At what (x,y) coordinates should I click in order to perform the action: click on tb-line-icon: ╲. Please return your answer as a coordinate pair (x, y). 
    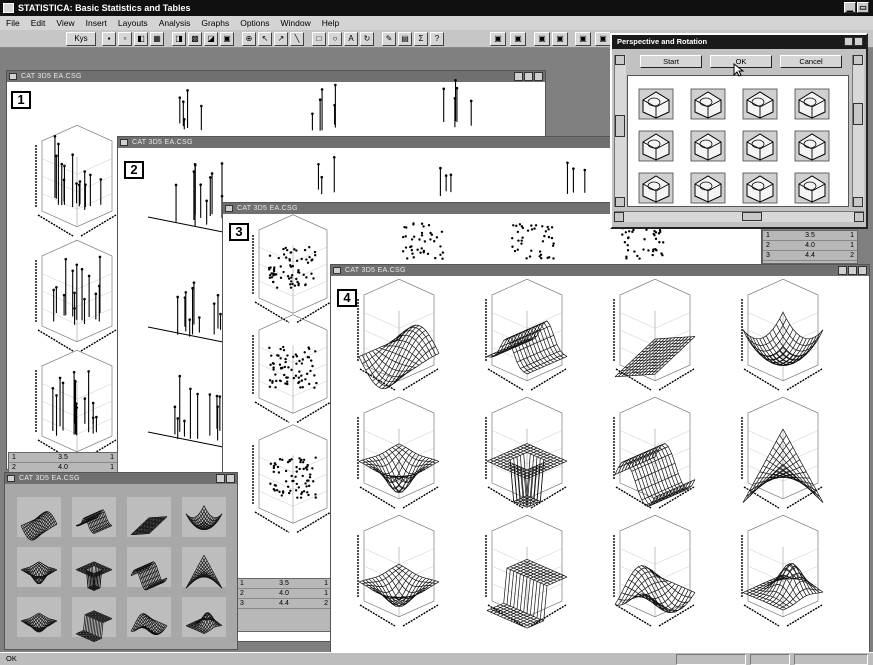
    Looking at the image, I should click on (297, 39).